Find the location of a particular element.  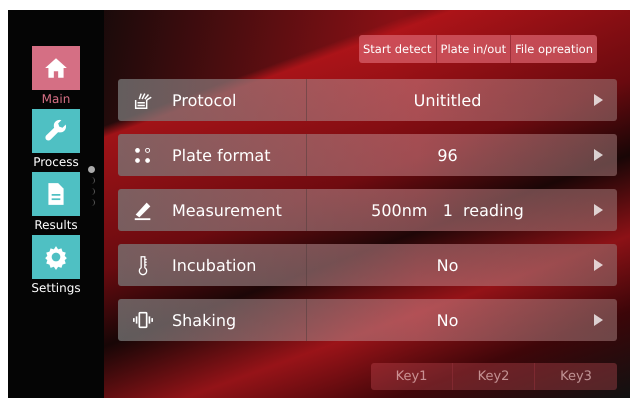

toolbar-button: File opreation is located at coordinates (554, 49).